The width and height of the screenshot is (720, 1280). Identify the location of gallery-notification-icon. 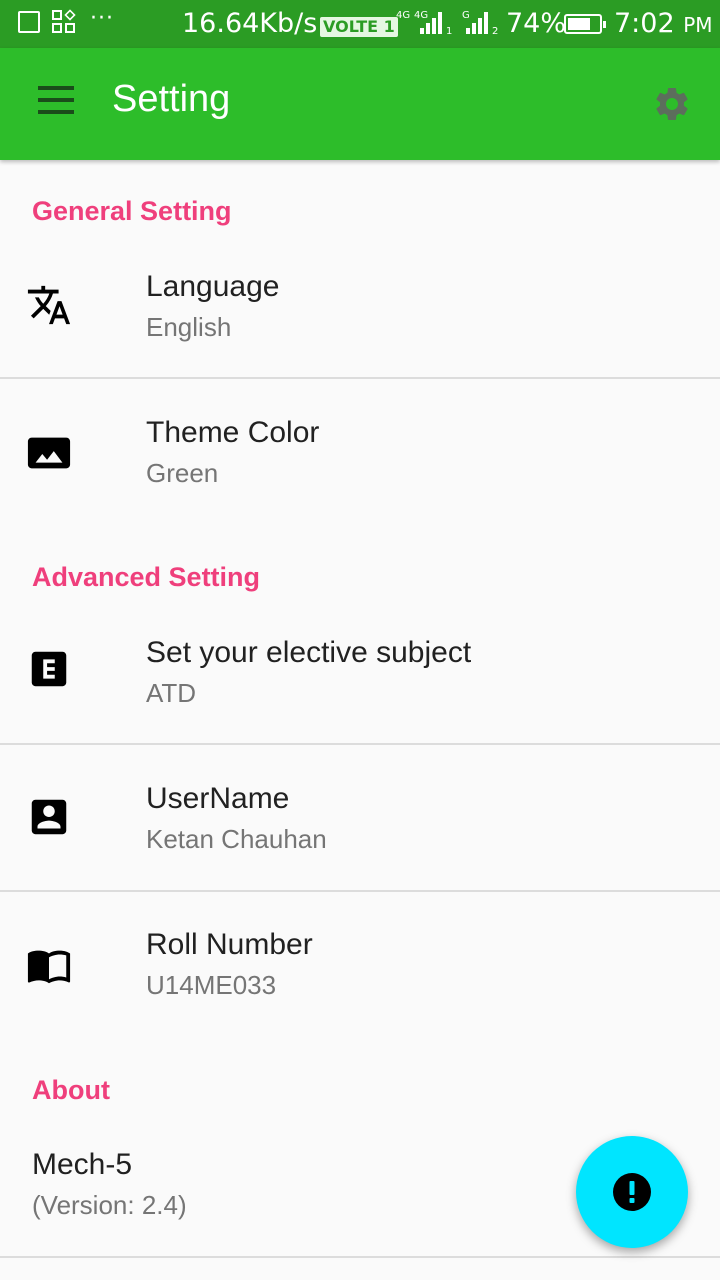
(29, 22).